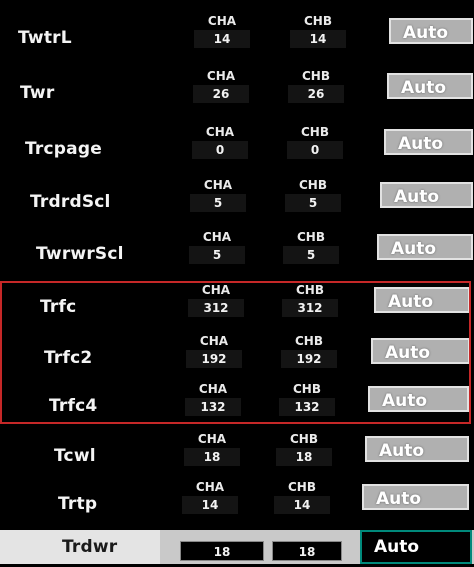 This screenshot has width=474, height=567. What do you see at coordinates (58, 307) in the screenshot?
I see `param-label: Trfc` at bounding box center [58, 307].